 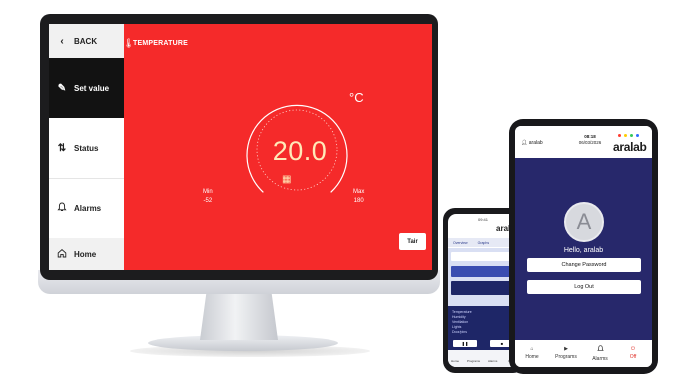 I want to click on change-password-button: Change Password, so click(x=584, y=265).